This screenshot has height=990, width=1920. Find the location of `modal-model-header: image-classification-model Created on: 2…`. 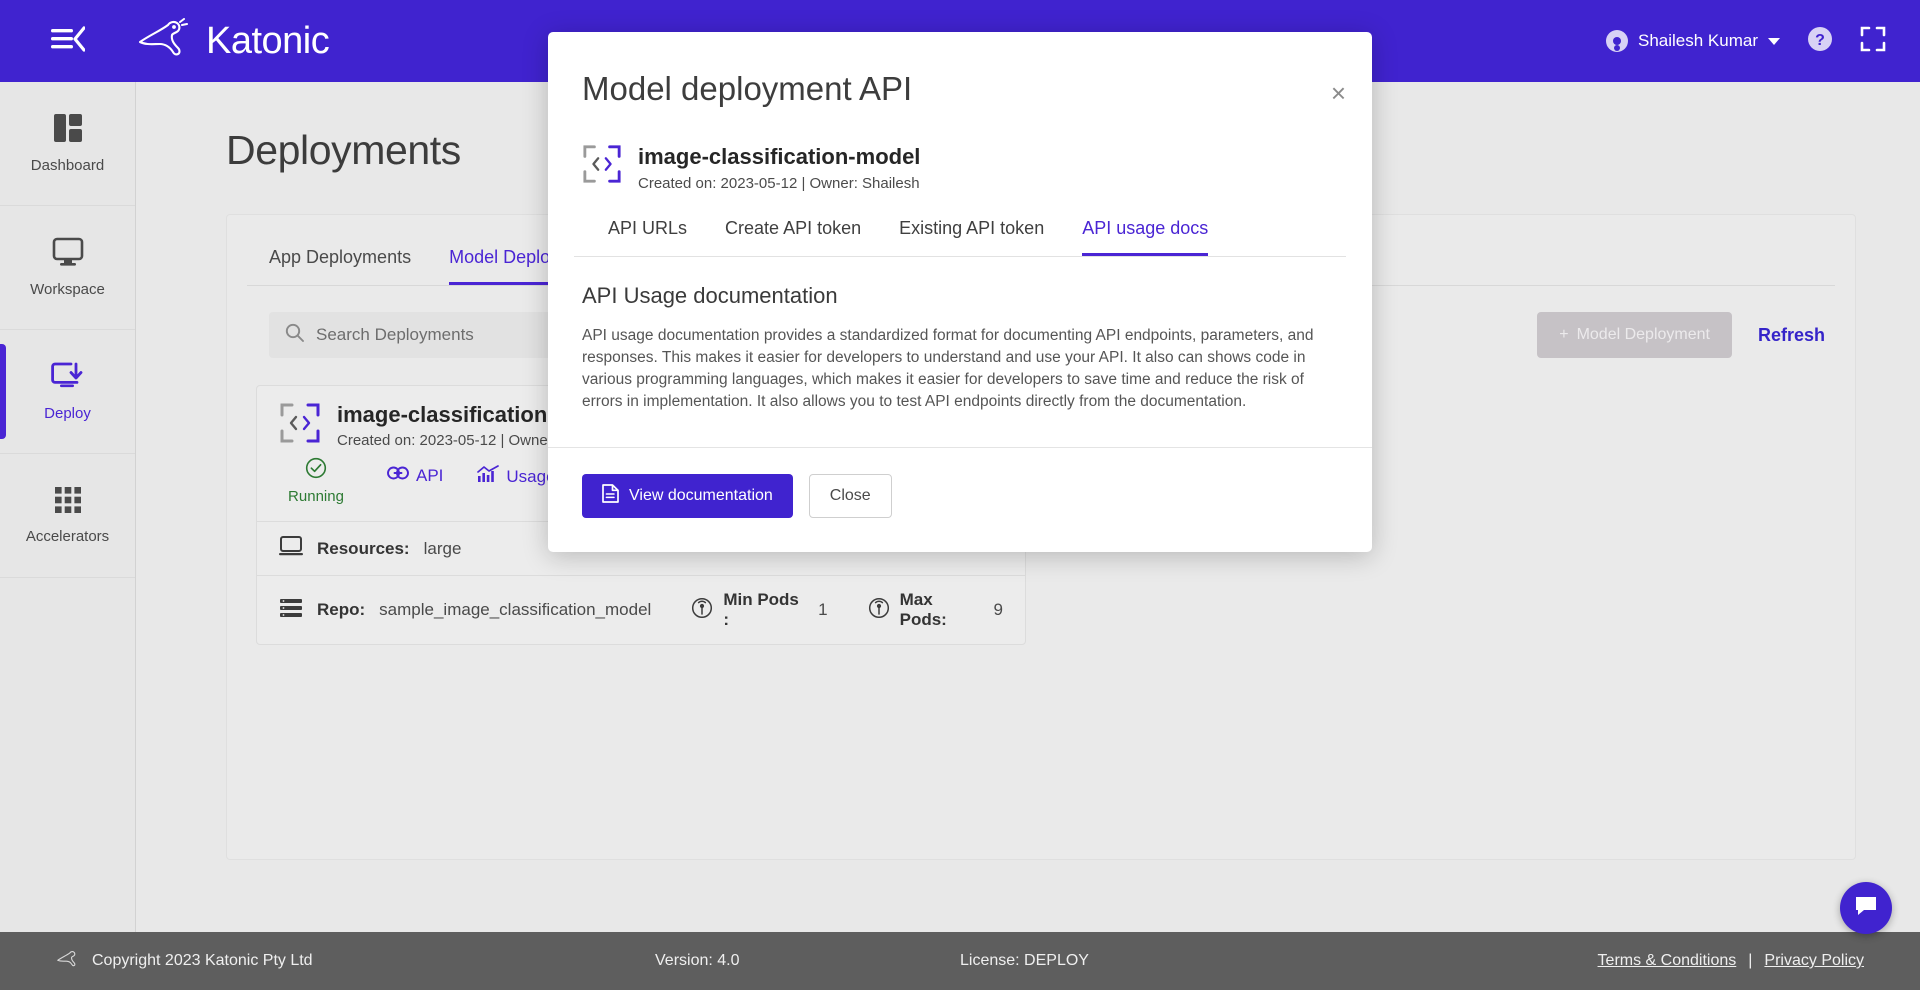

modal-model-header: image-classification-model Created on: 2… is located at coordinates (960, 150).